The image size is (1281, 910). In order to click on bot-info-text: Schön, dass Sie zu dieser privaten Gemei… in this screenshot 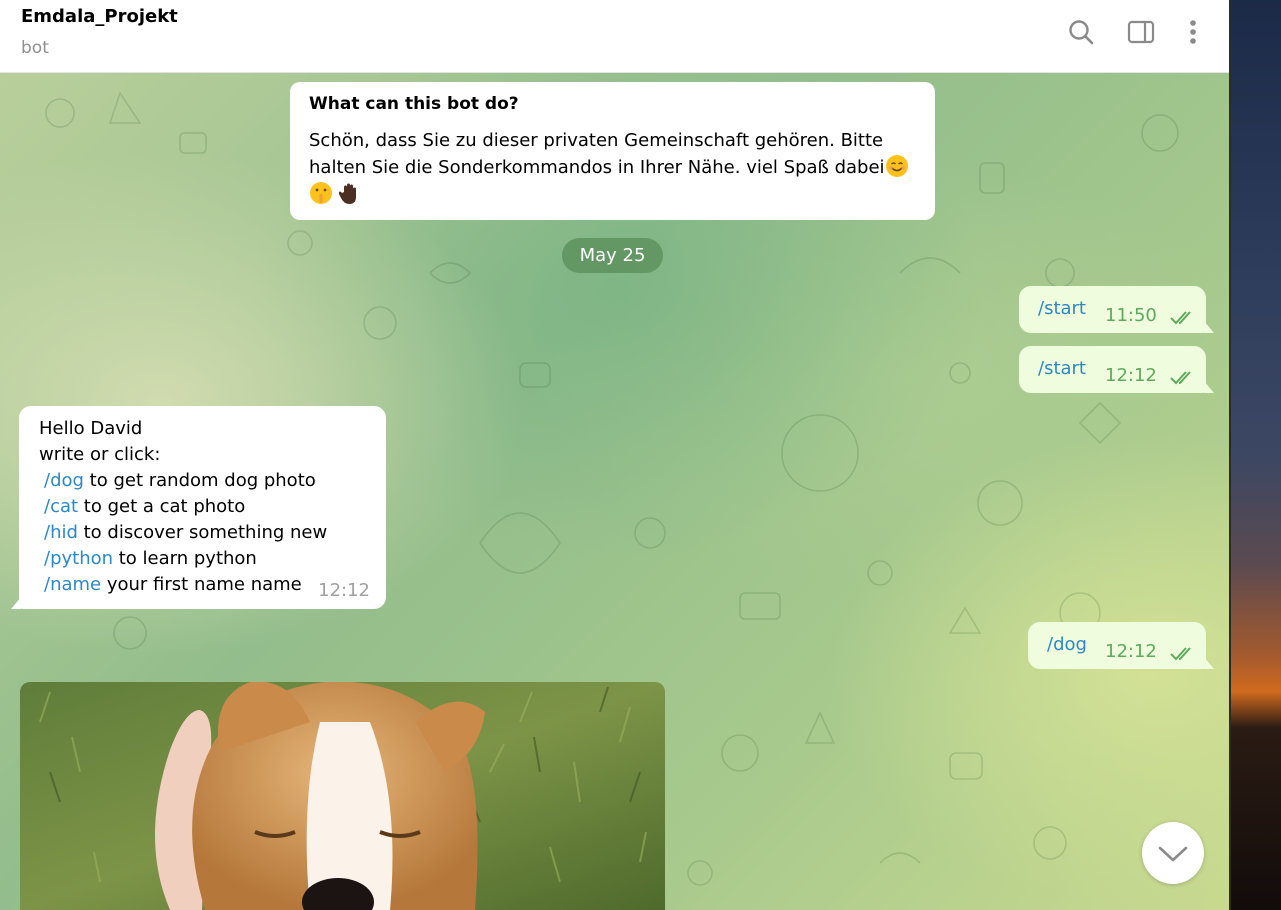, I will do `click(612, 168)`.